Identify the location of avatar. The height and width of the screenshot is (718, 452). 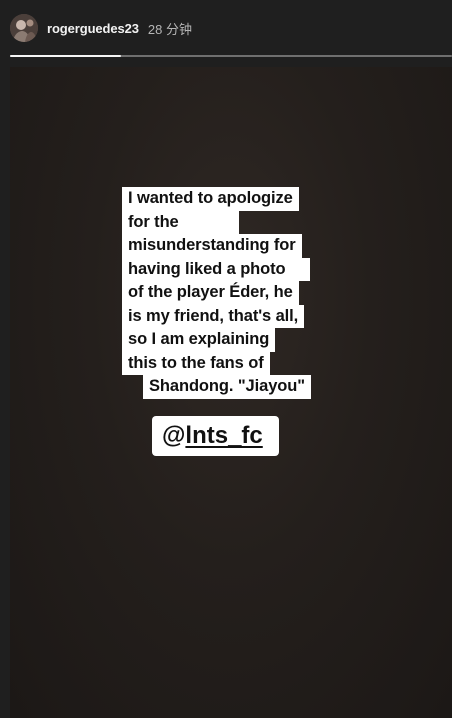
(24, 28).